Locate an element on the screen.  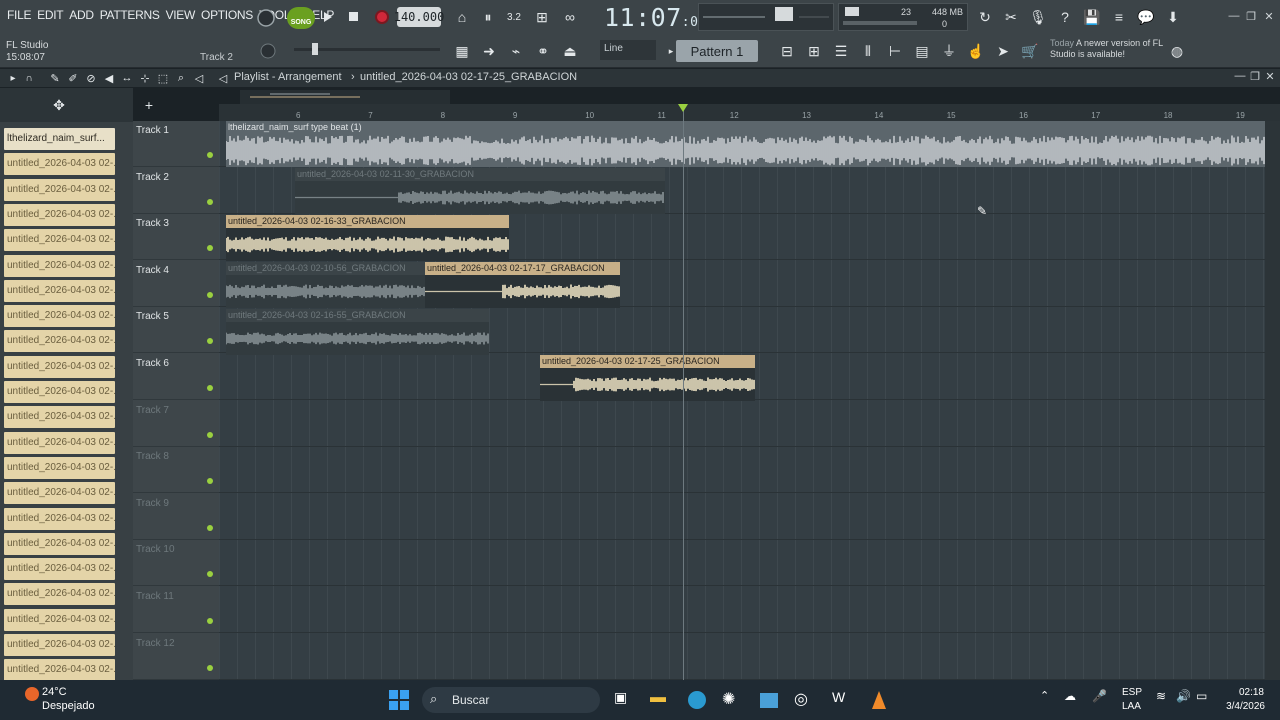
song-mode-toggle: SONG is located at coordinates (301, 18).